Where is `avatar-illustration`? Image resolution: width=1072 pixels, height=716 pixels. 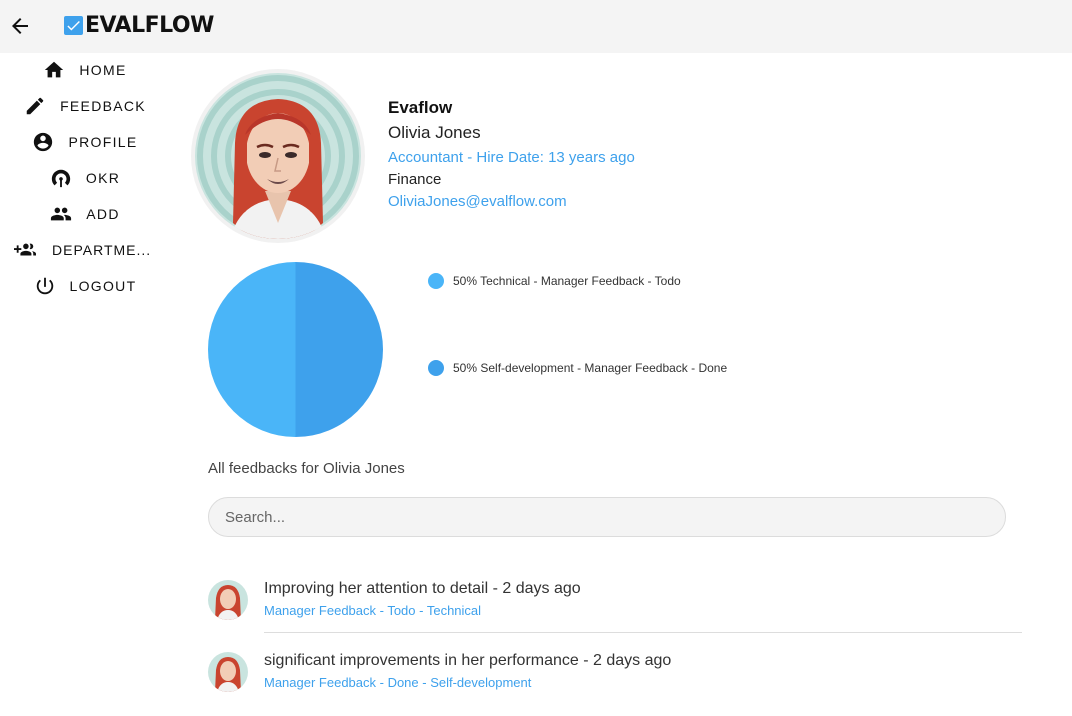 avatar-illustration is located at coordinates (278, 156).